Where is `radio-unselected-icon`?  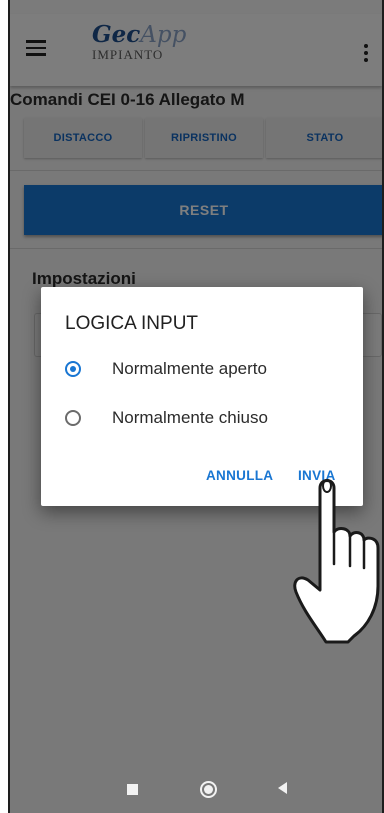 radio-unselected-icon is located at coordinates (73, 418).